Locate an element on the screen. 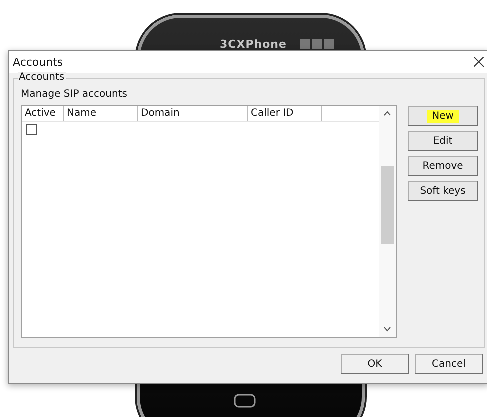 This screenshot has width=487, height=417. side-button: Soft keys is located at coordinates (443, 191).